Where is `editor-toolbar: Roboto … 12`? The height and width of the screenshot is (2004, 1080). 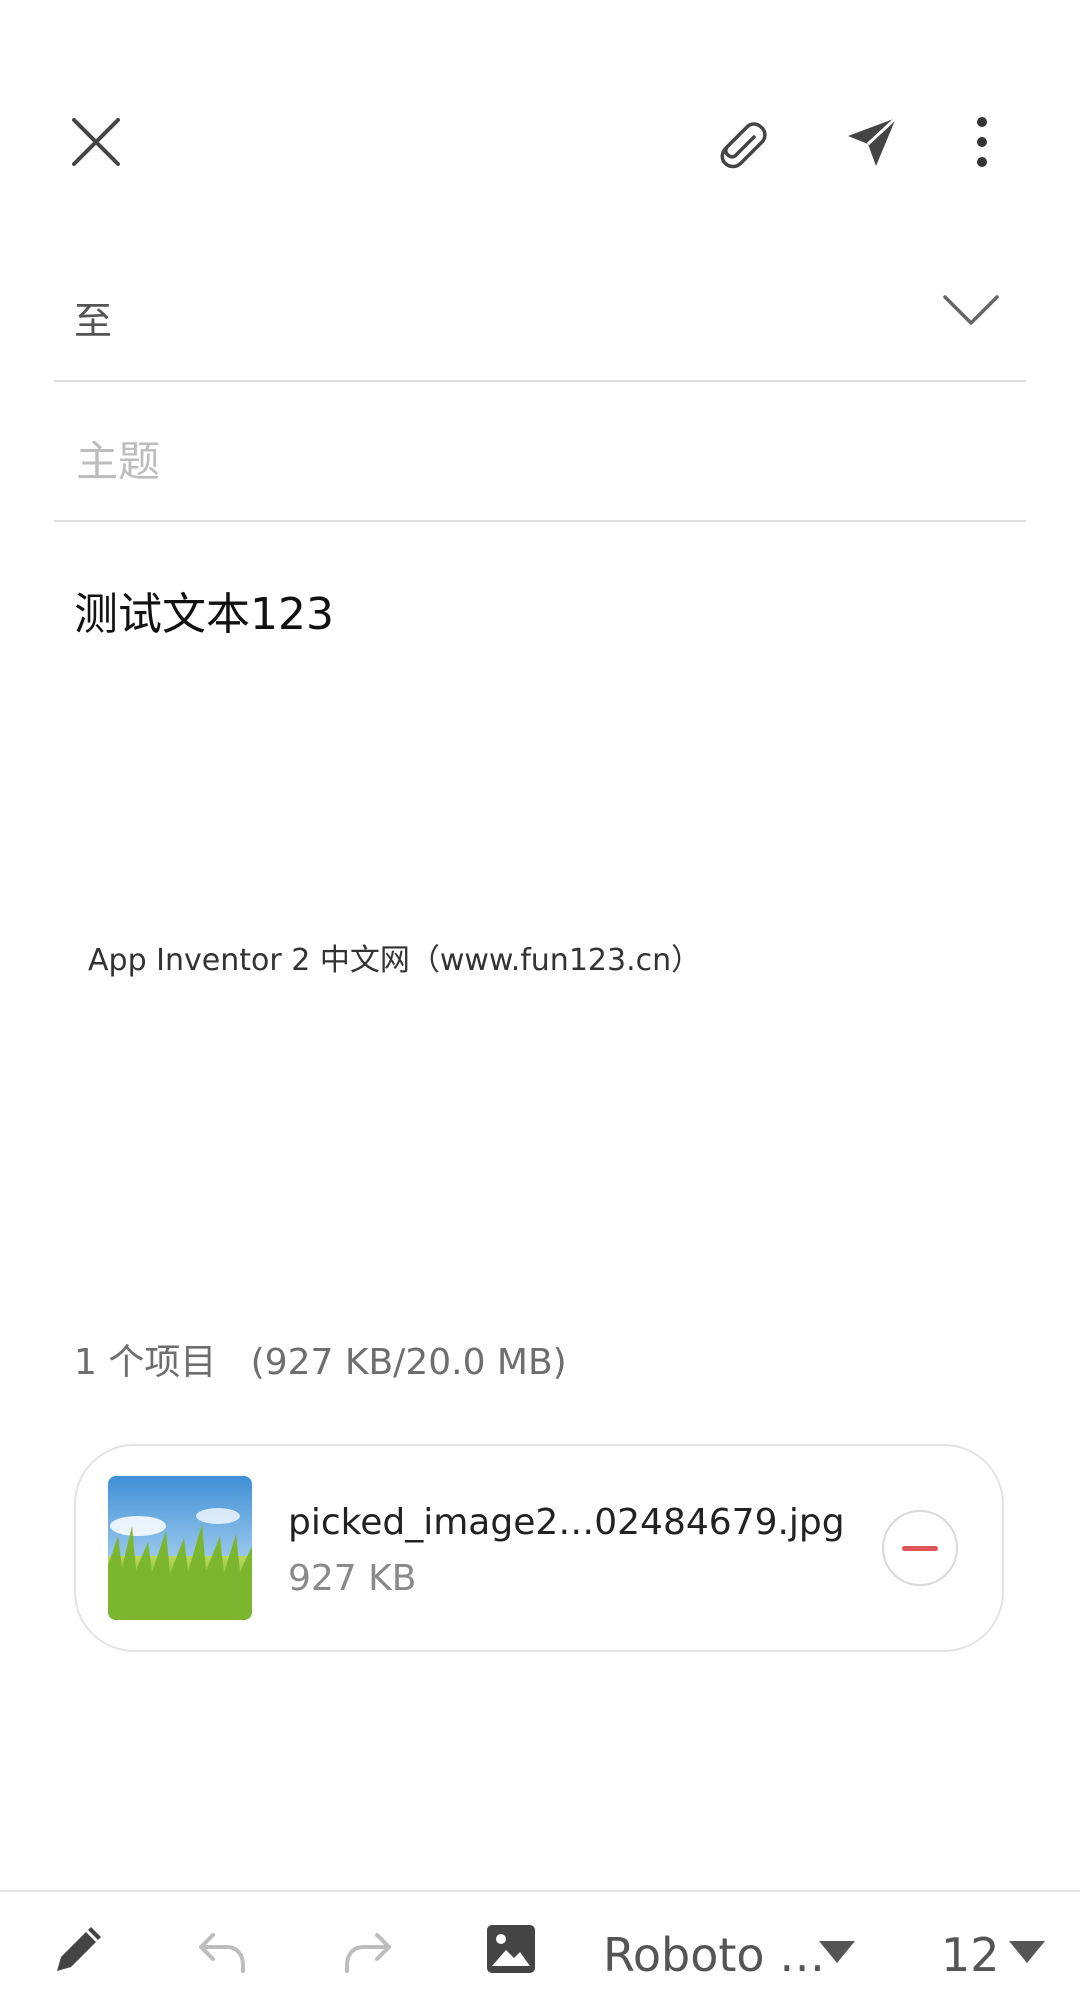
editor-toolbar: Roboto … 12 is located at coordinates (540, 1947).